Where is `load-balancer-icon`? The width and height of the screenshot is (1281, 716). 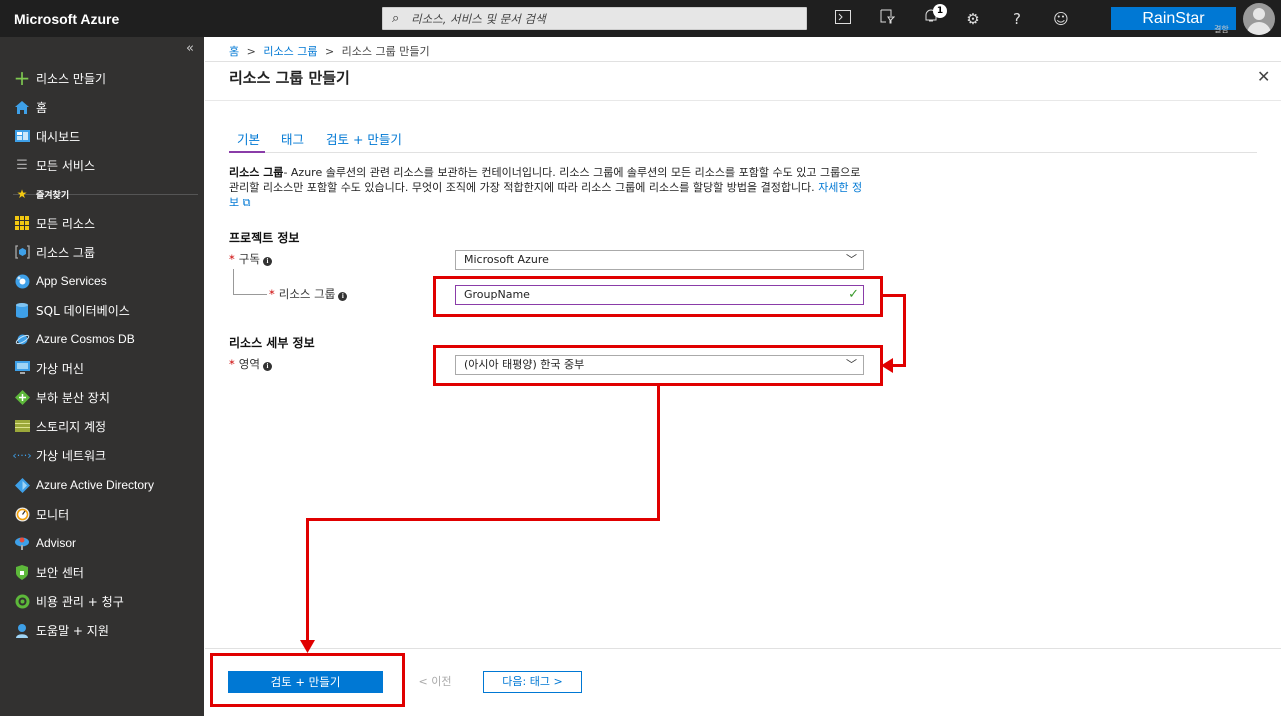 load-balancer-icon is located at coordinates (22, 397).